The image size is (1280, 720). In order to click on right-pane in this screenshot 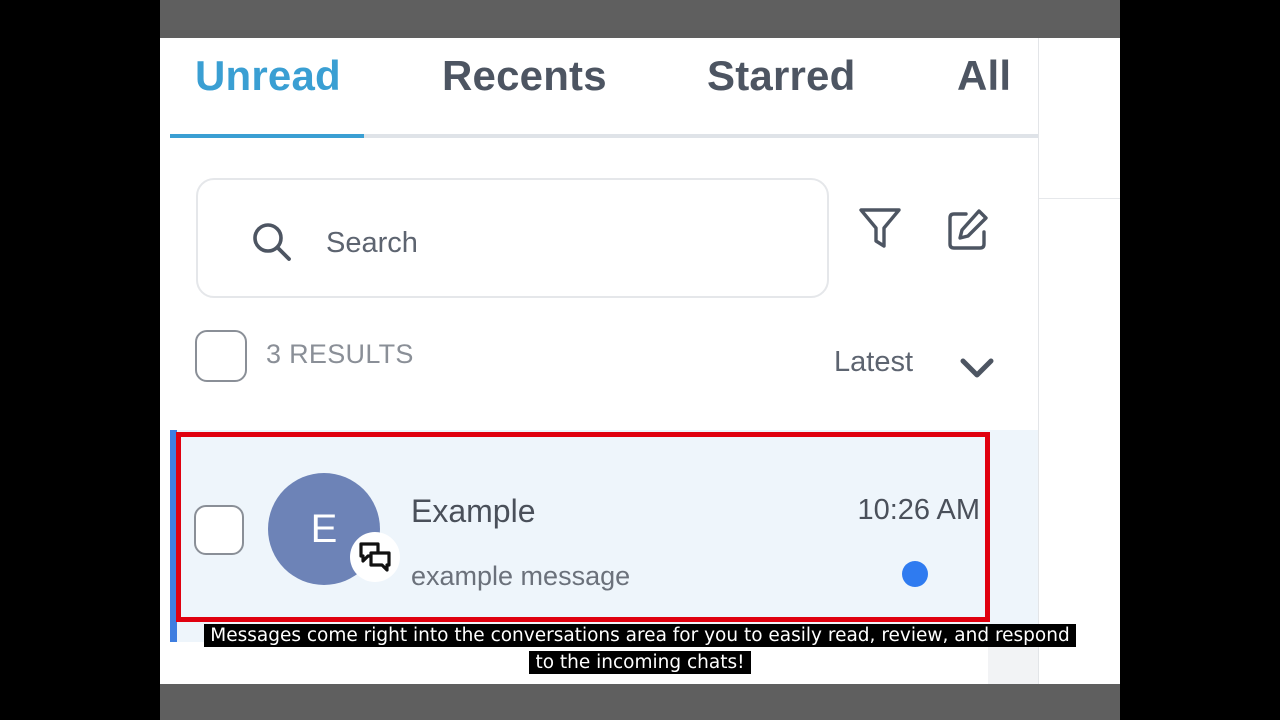, I will do `click(1079, 361)`.